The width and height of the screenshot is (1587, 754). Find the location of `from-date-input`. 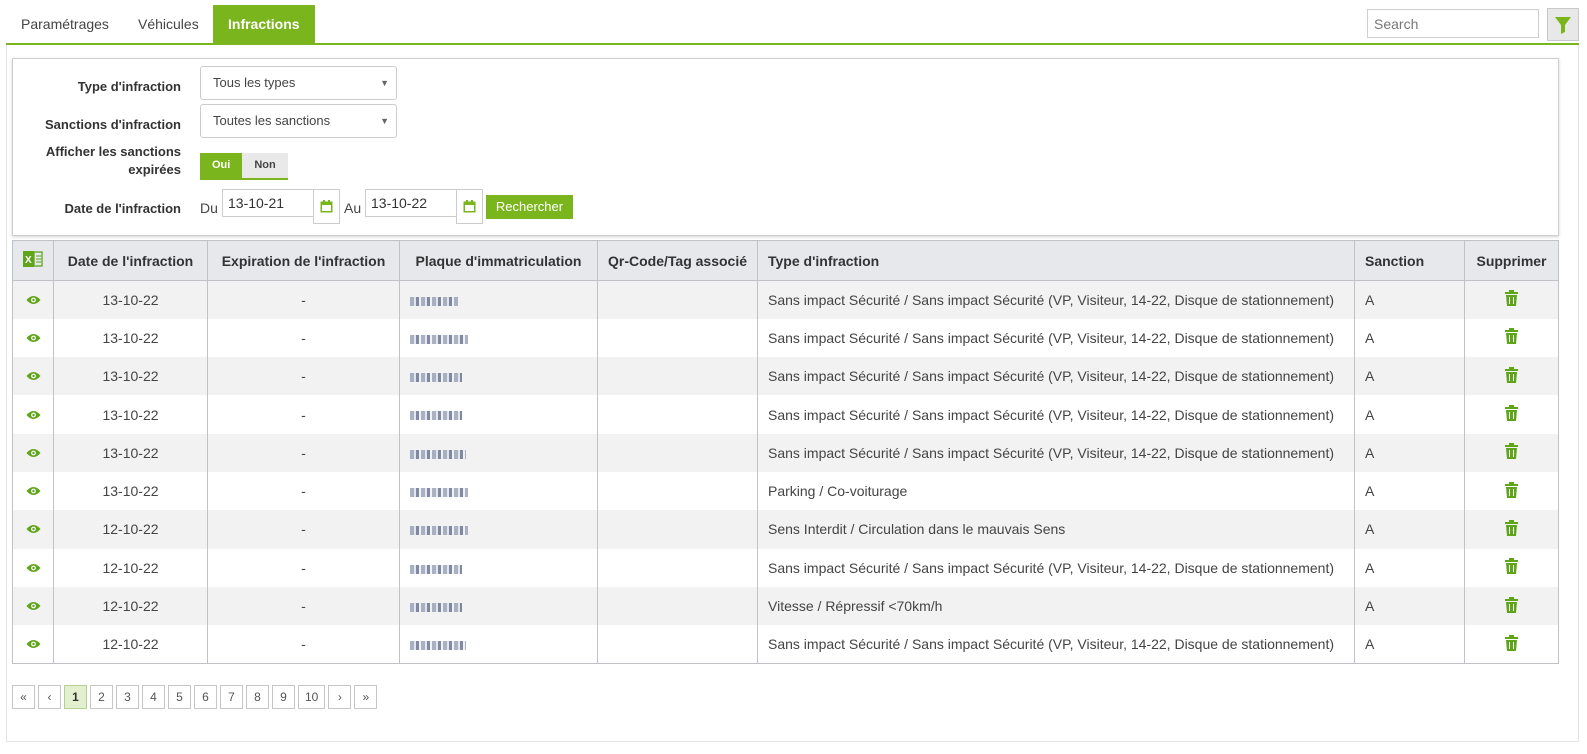

from-date-input is located at coordinates (269, 203).